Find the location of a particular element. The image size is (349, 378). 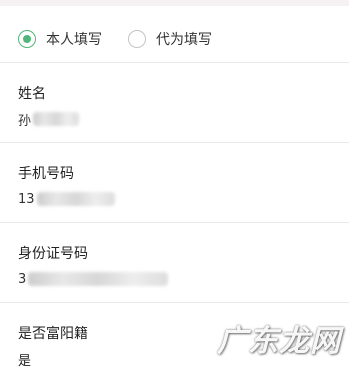

fuyang-label: 是否富阳籍 is located at coordinates (53, 334).